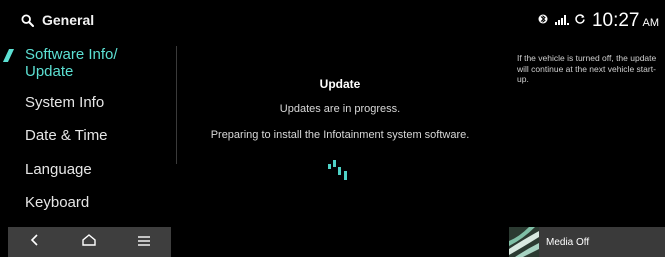 This screenshot has width=665, height=257. Describe the element at coordinates (8, 55) in the screenshot. I see `active-indicator` at that location.